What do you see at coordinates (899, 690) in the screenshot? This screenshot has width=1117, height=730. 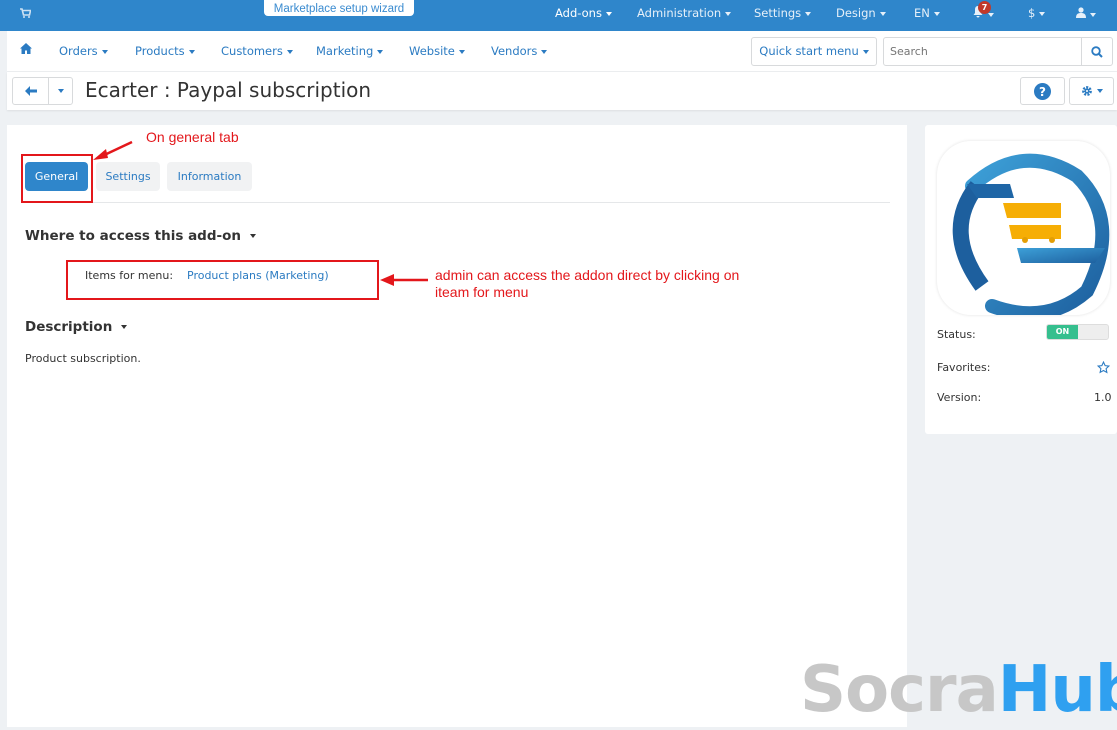 I see `watermark-part1: Socra` at bounding box center [899, 690].